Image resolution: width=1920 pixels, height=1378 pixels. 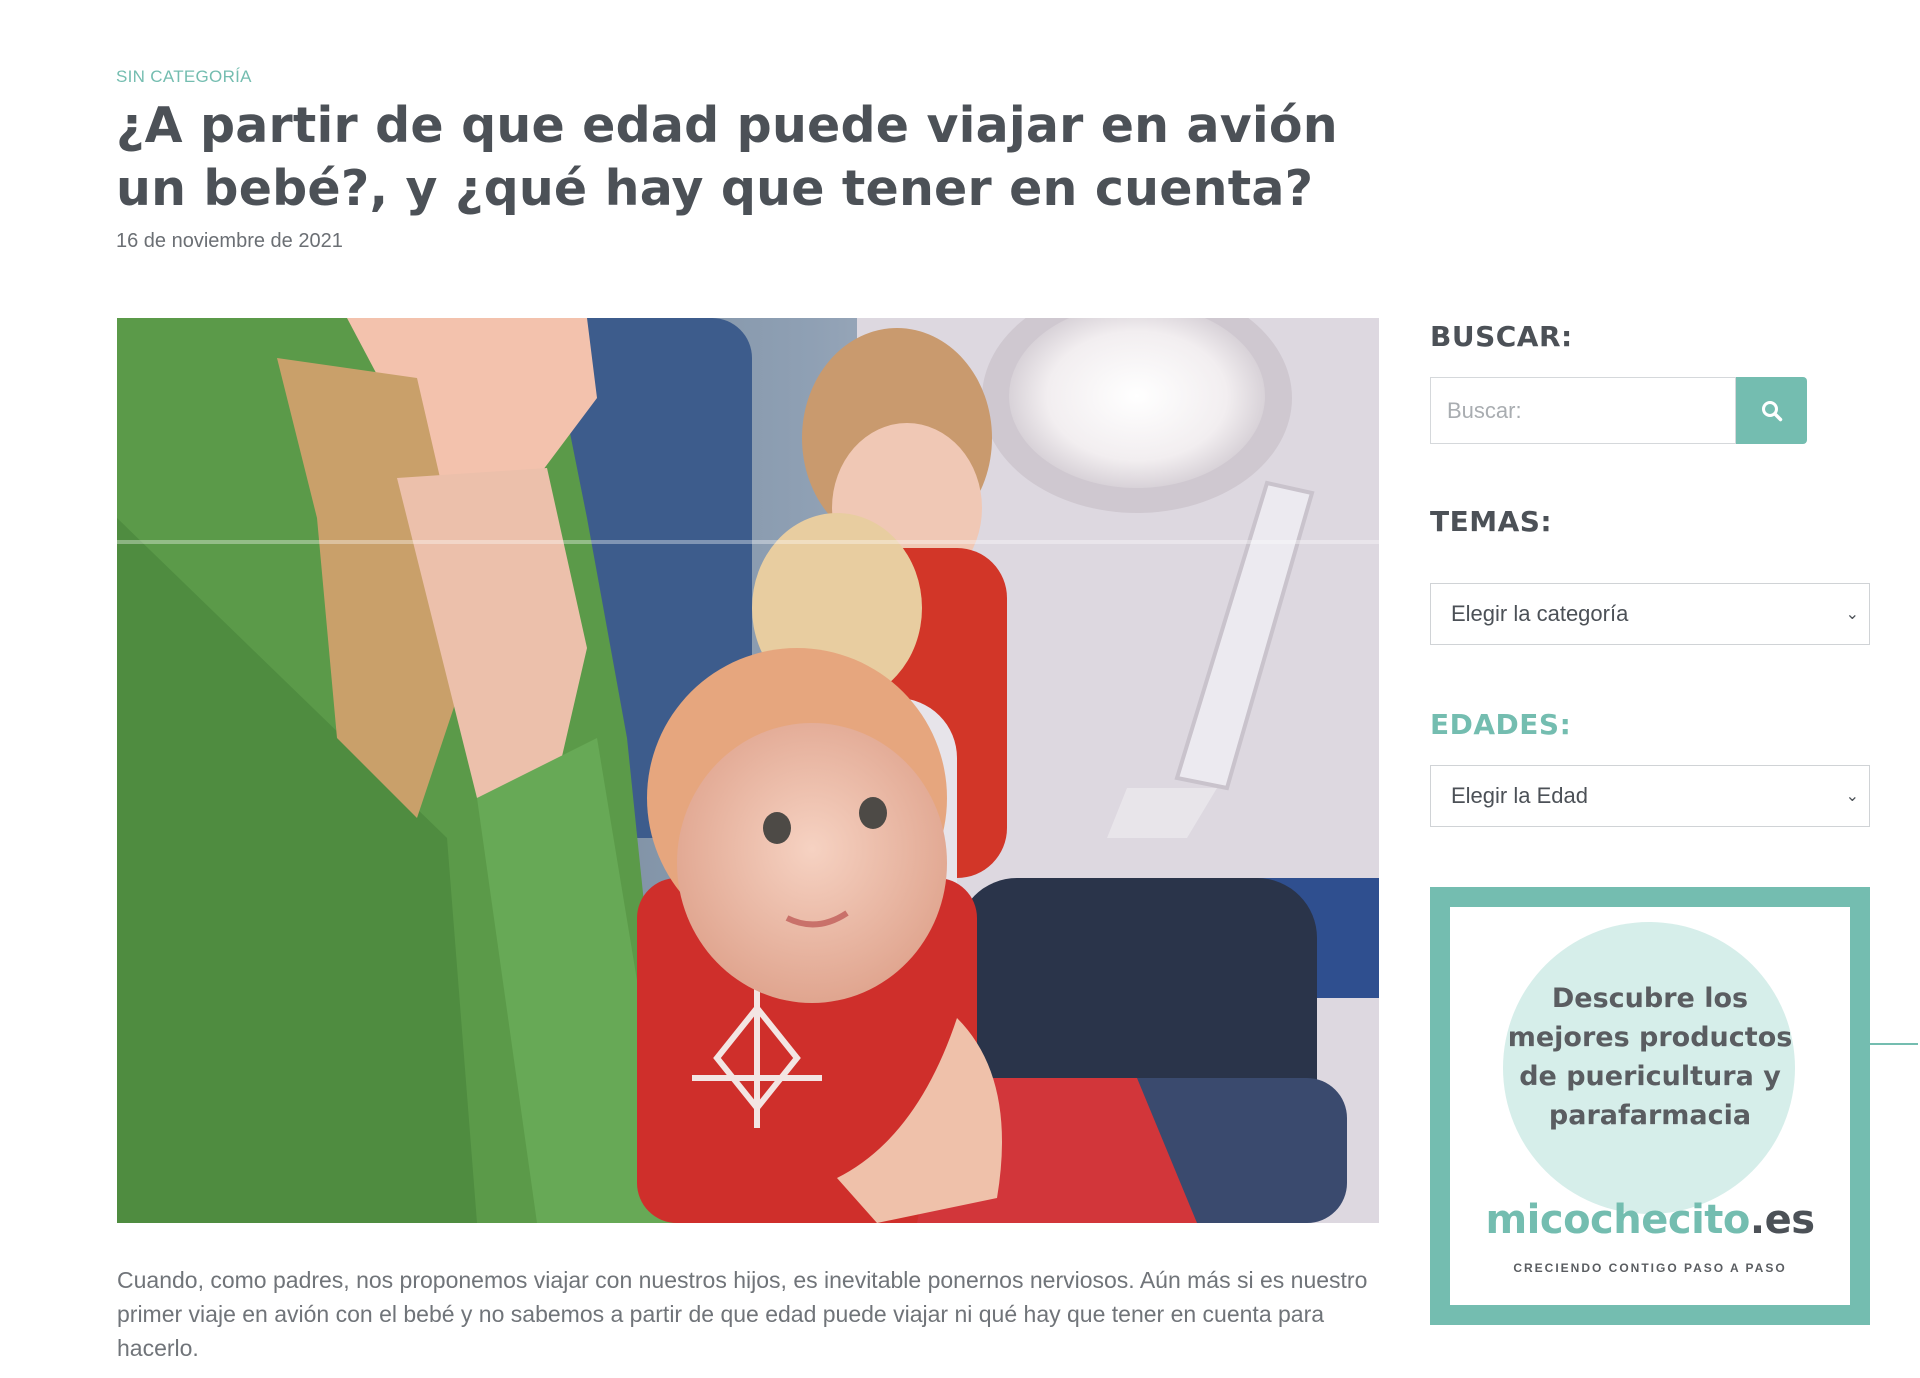 I want to click on search-icon, so click(x=1771, y=410).